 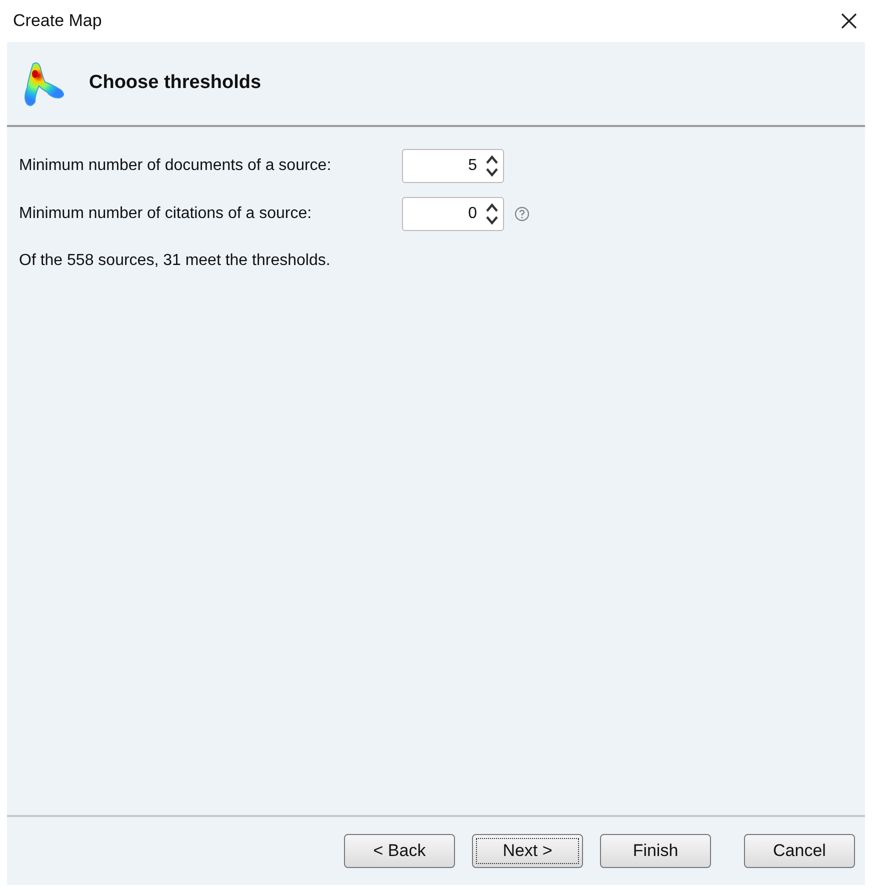 What do you see at coordinates (472, 166) in the screenshot?
I see `spinner-value: 5` at bounding box center [472, 166].